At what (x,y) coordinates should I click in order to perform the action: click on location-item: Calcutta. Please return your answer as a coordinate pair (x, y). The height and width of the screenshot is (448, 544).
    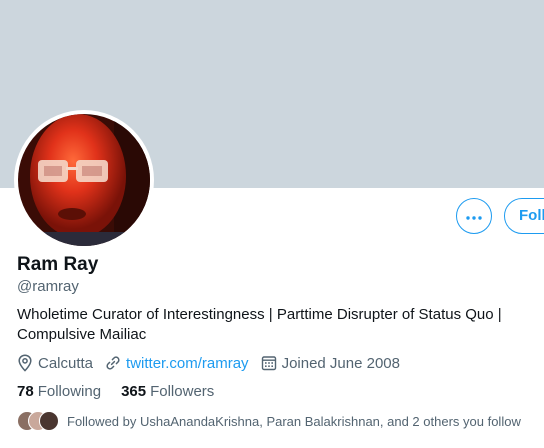
    Looking at the image, I should click on (55, 363).